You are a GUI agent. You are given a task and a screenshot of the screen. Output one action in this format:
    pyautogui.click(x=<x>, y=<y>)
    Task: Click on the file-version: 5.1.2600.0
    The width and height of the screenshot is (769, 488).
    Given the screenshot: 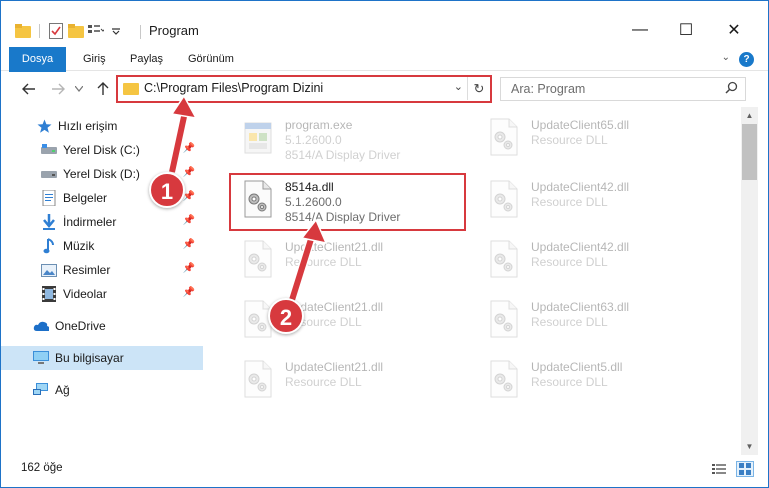 What is the action you would take?
    pyautogui.click(x=313, y=140)
    